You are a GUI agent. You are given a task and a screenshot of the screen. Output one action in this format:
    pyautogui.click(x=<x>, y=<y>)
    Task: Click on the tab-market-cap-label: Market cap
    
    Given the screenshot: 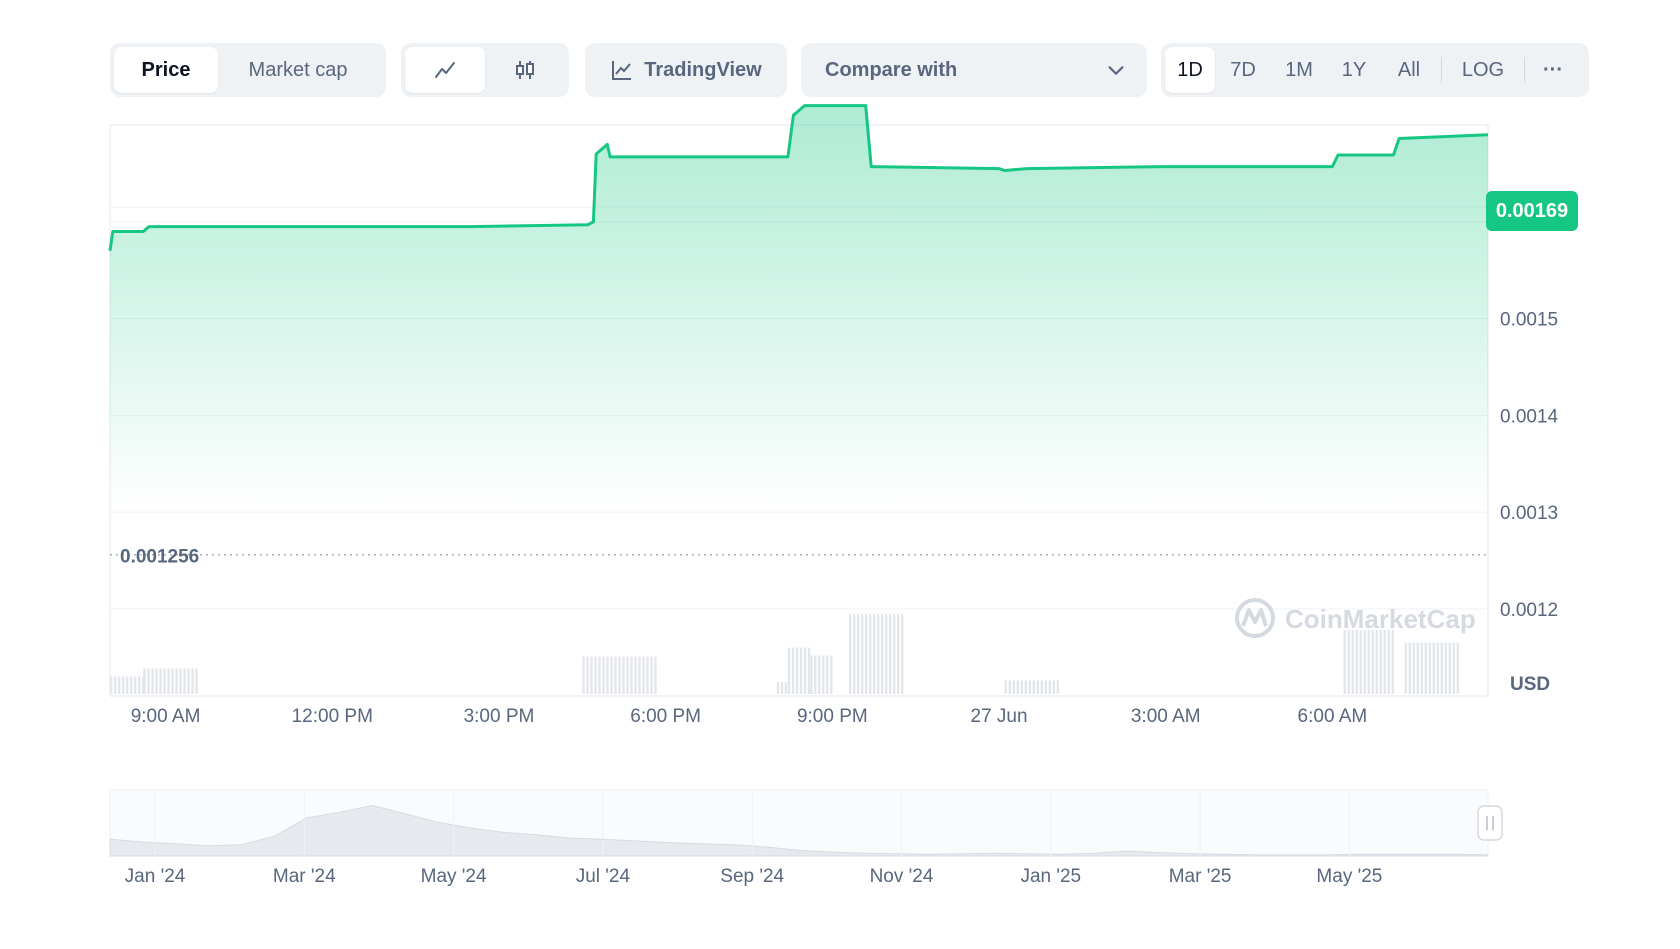 What is the action you would take?
    pyautogui.click(x=298, y=69)
    